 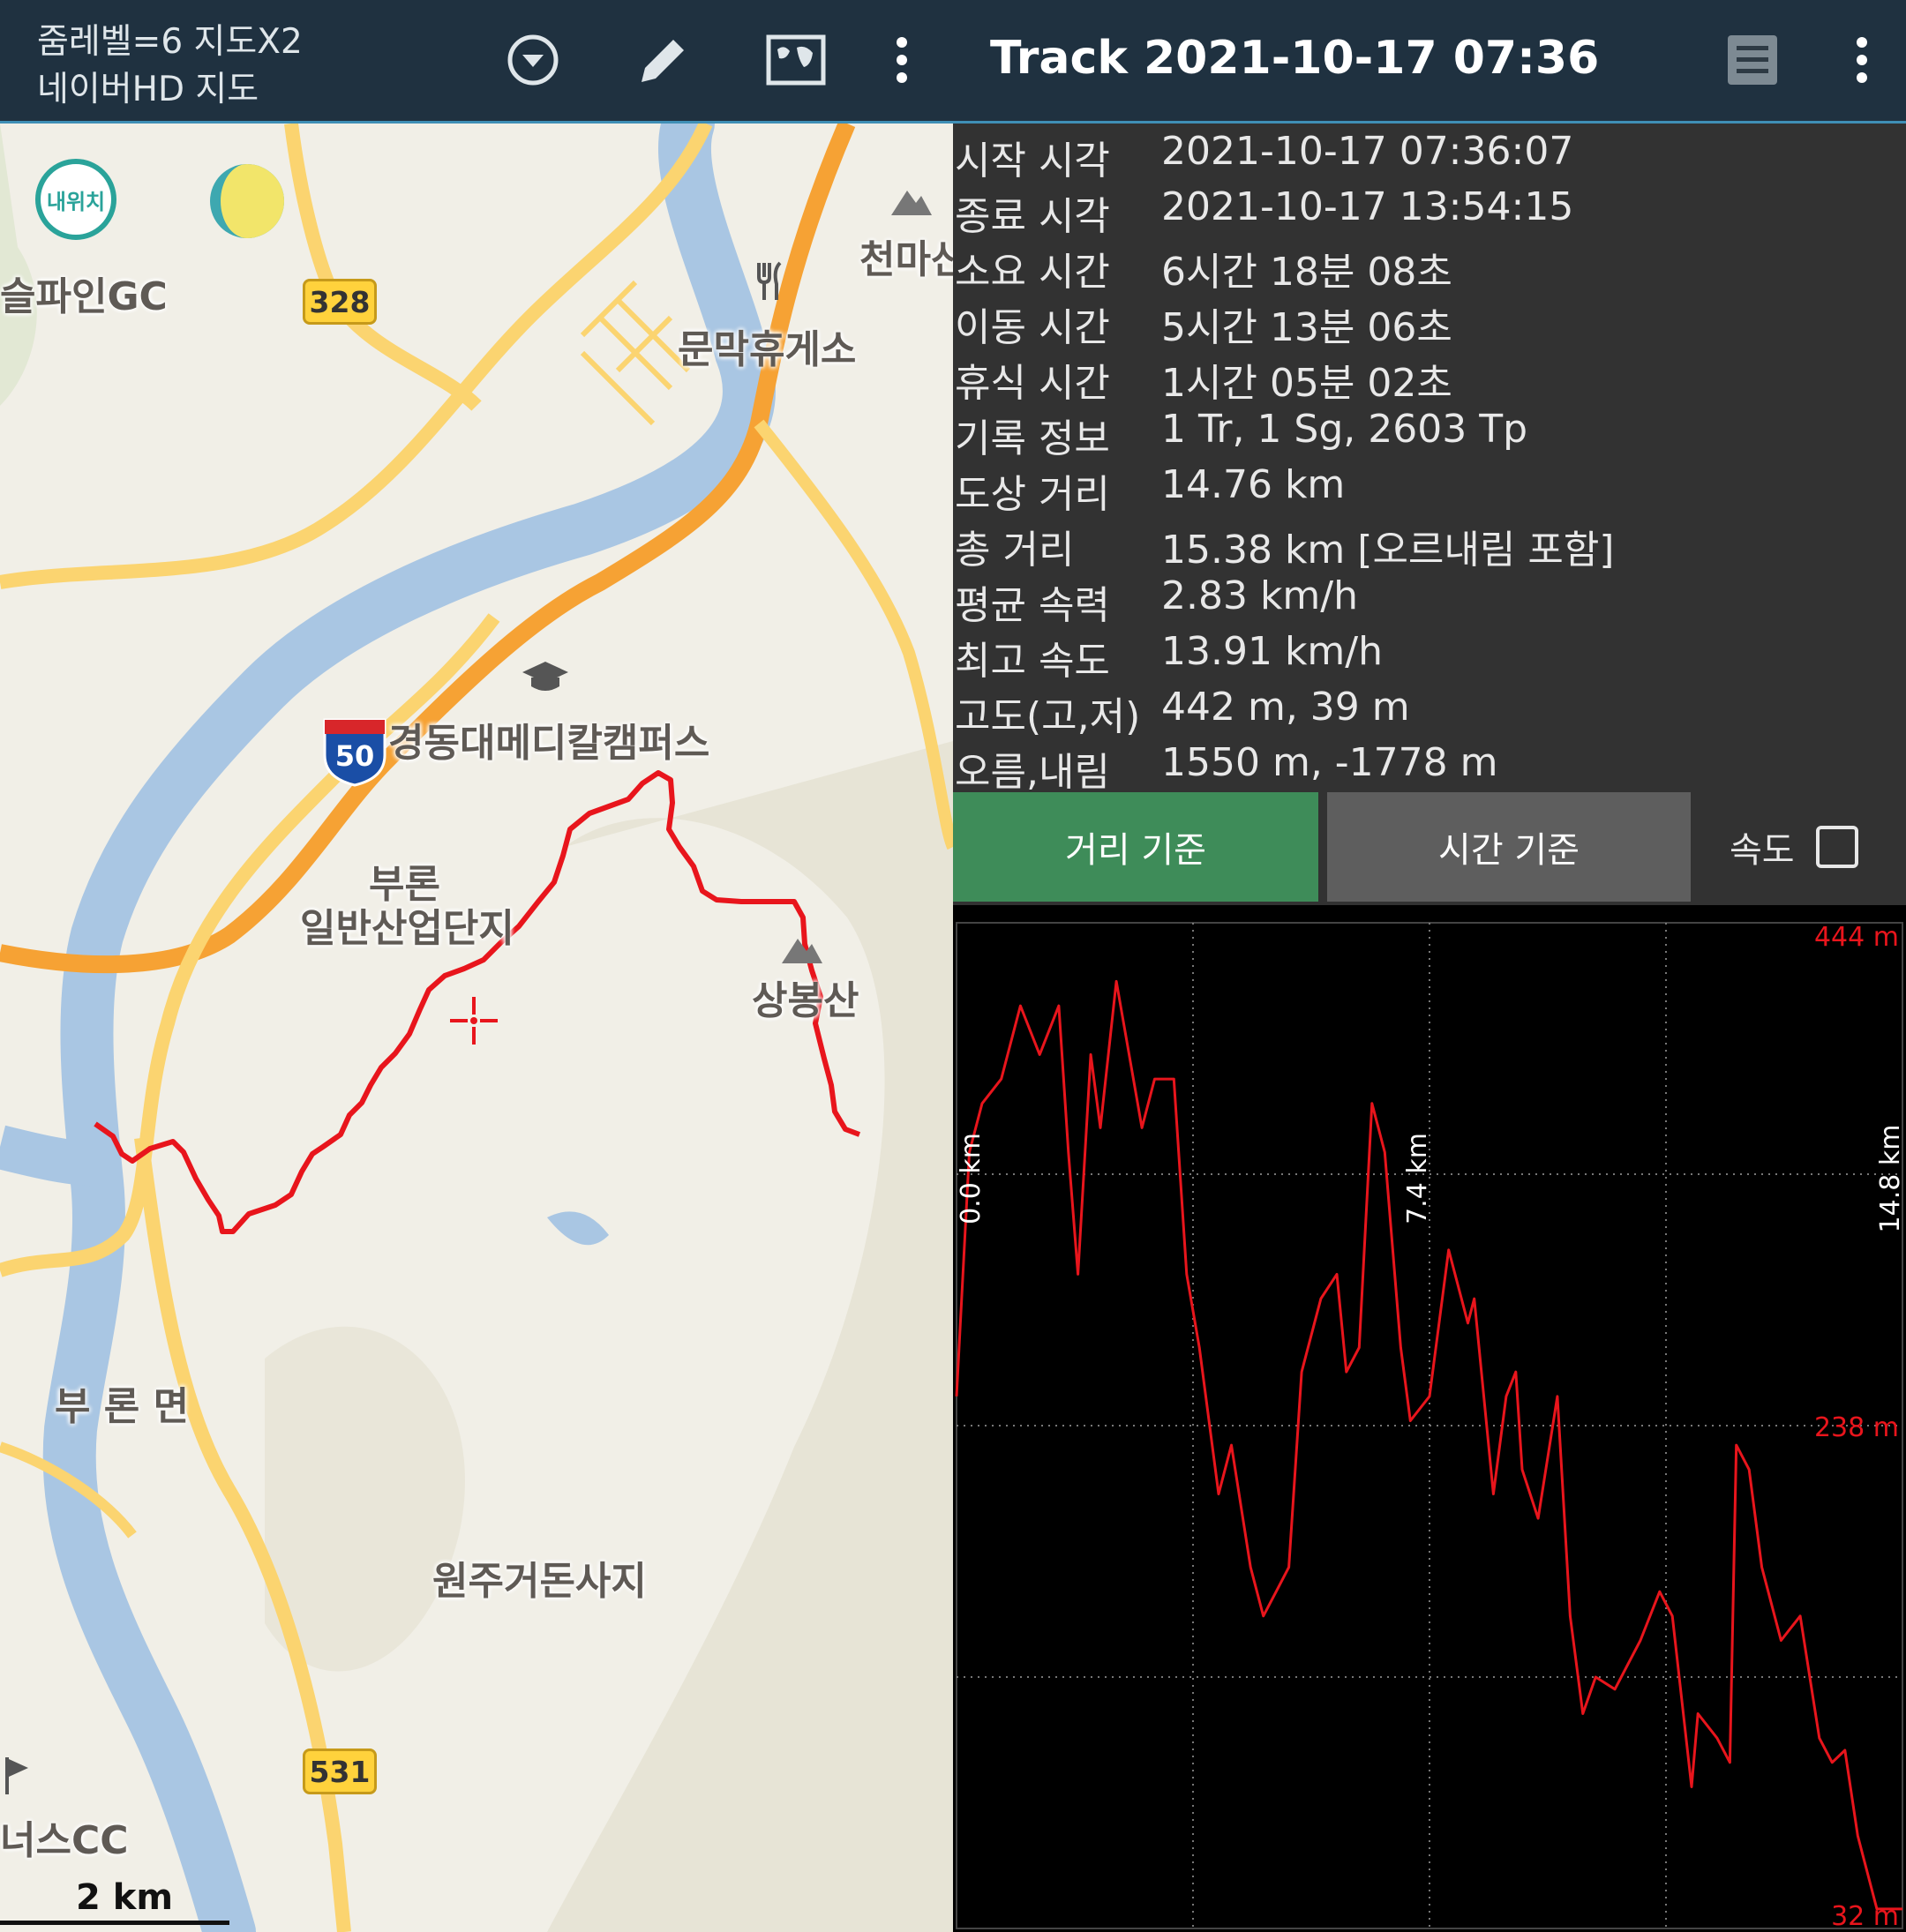 What do you see at coordinates (1306, 273) in the screenshot?
I see `stat-value: 6시간 18분 08초` at bounding box center [1306, 273].